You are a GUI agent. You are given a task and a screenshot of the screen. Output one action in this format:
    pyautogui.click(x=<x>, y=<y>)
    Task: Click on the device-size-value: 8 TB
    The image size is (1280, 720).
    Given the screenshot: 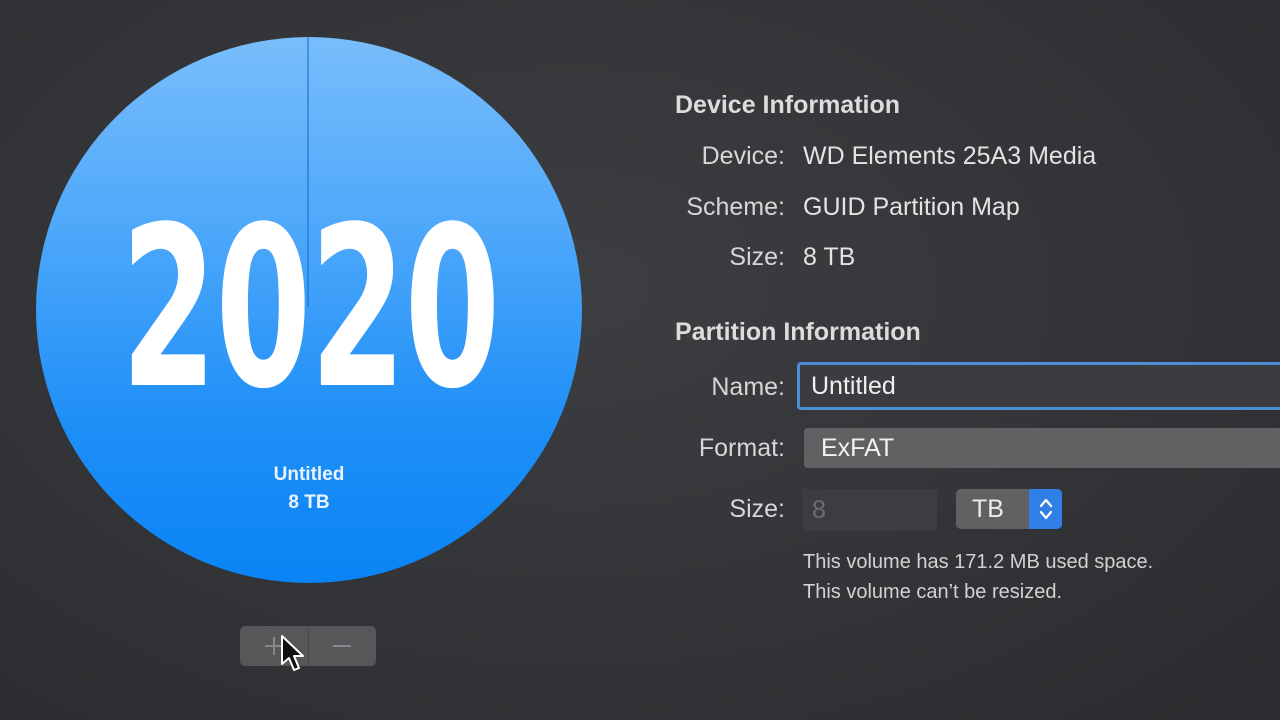 What is the action you would take?
    pyautogui.click(x=829, y=257)
    